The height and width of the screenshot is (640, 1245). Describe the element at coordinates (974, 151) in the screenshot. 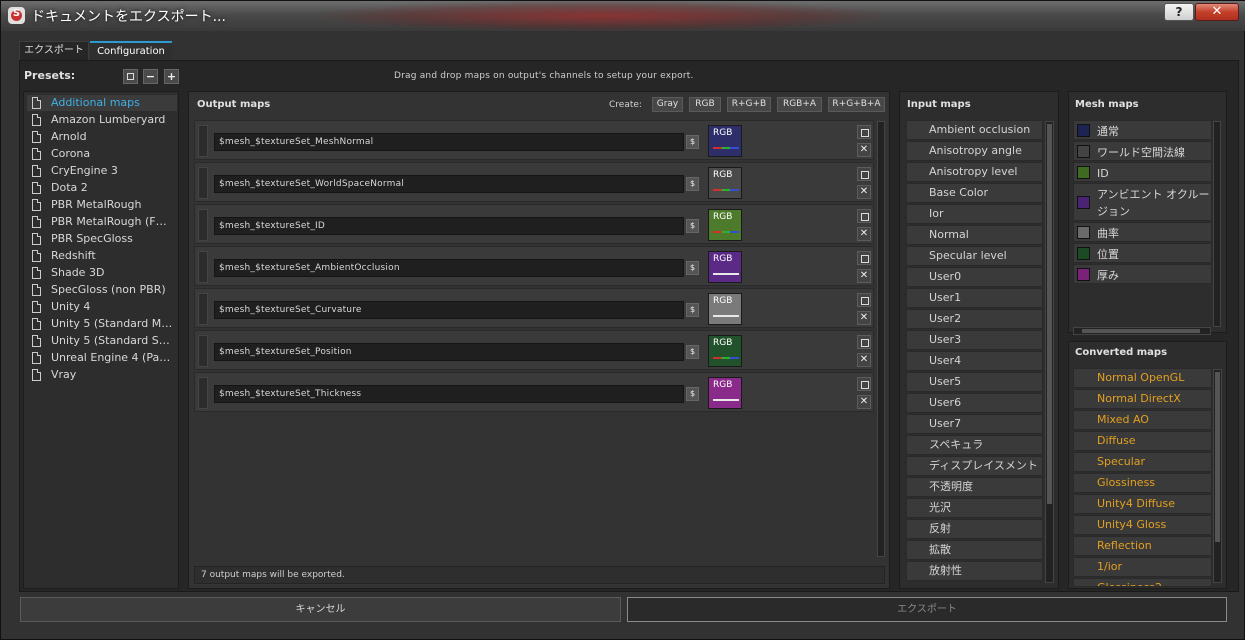

I see `input-map-item: Anisotropy angle` at that location.